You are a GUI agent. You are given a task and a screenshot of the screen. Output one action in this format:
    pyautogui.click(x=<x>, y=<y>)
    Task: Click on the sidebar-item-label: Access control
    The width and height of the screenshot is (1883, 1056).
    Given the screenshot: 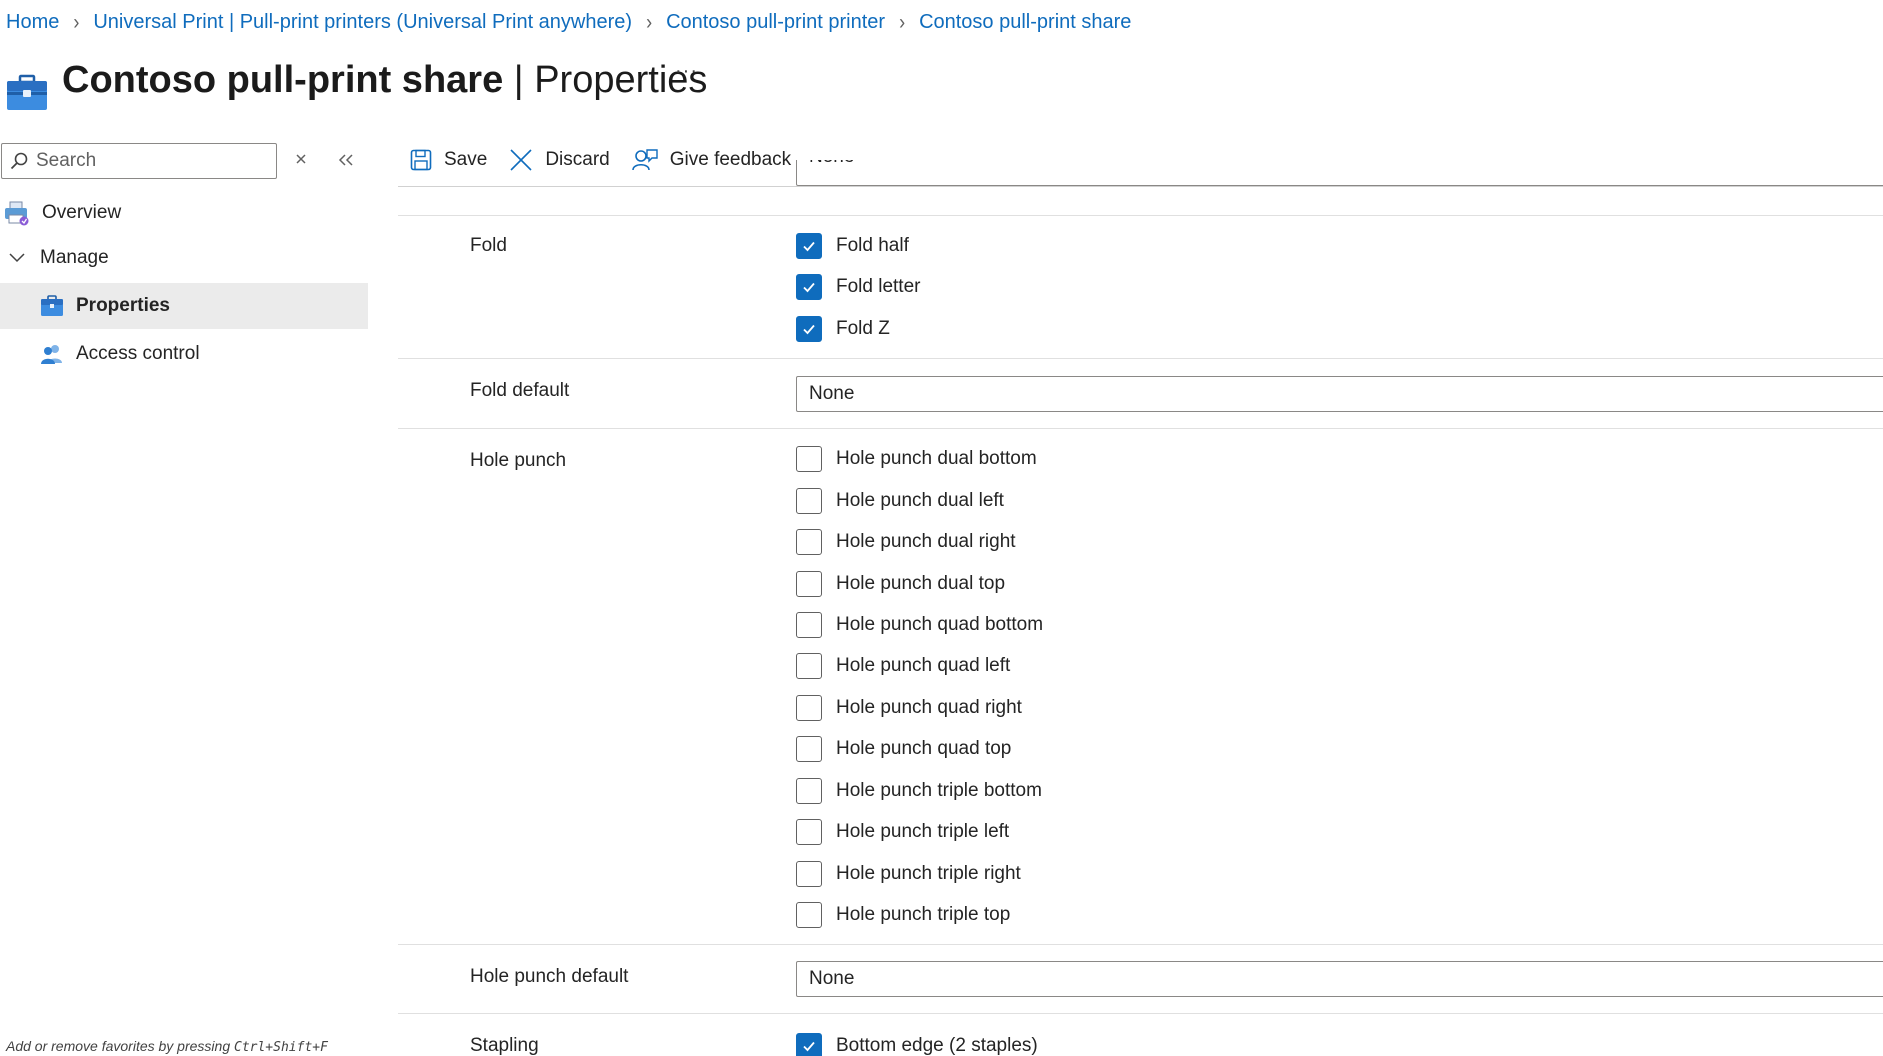 What is the action you would take?
    pyautogui.click(x=138, y=353)
    